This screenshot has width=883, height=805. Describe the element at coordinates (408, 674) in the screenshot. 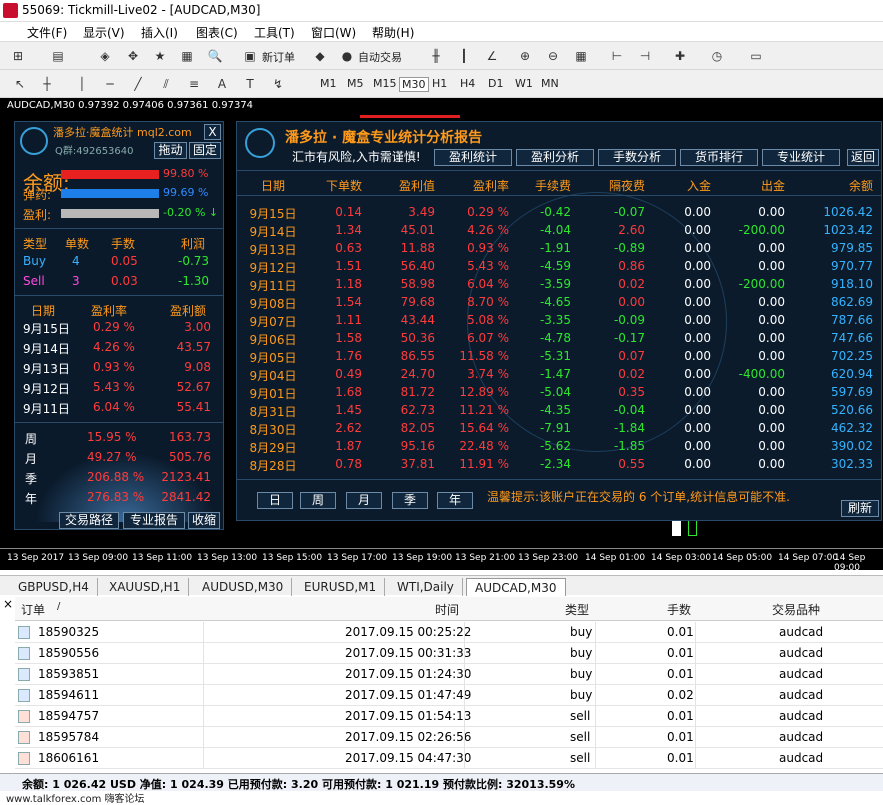

I see `order-time: 2017.09.15 01:24:30` at that location.